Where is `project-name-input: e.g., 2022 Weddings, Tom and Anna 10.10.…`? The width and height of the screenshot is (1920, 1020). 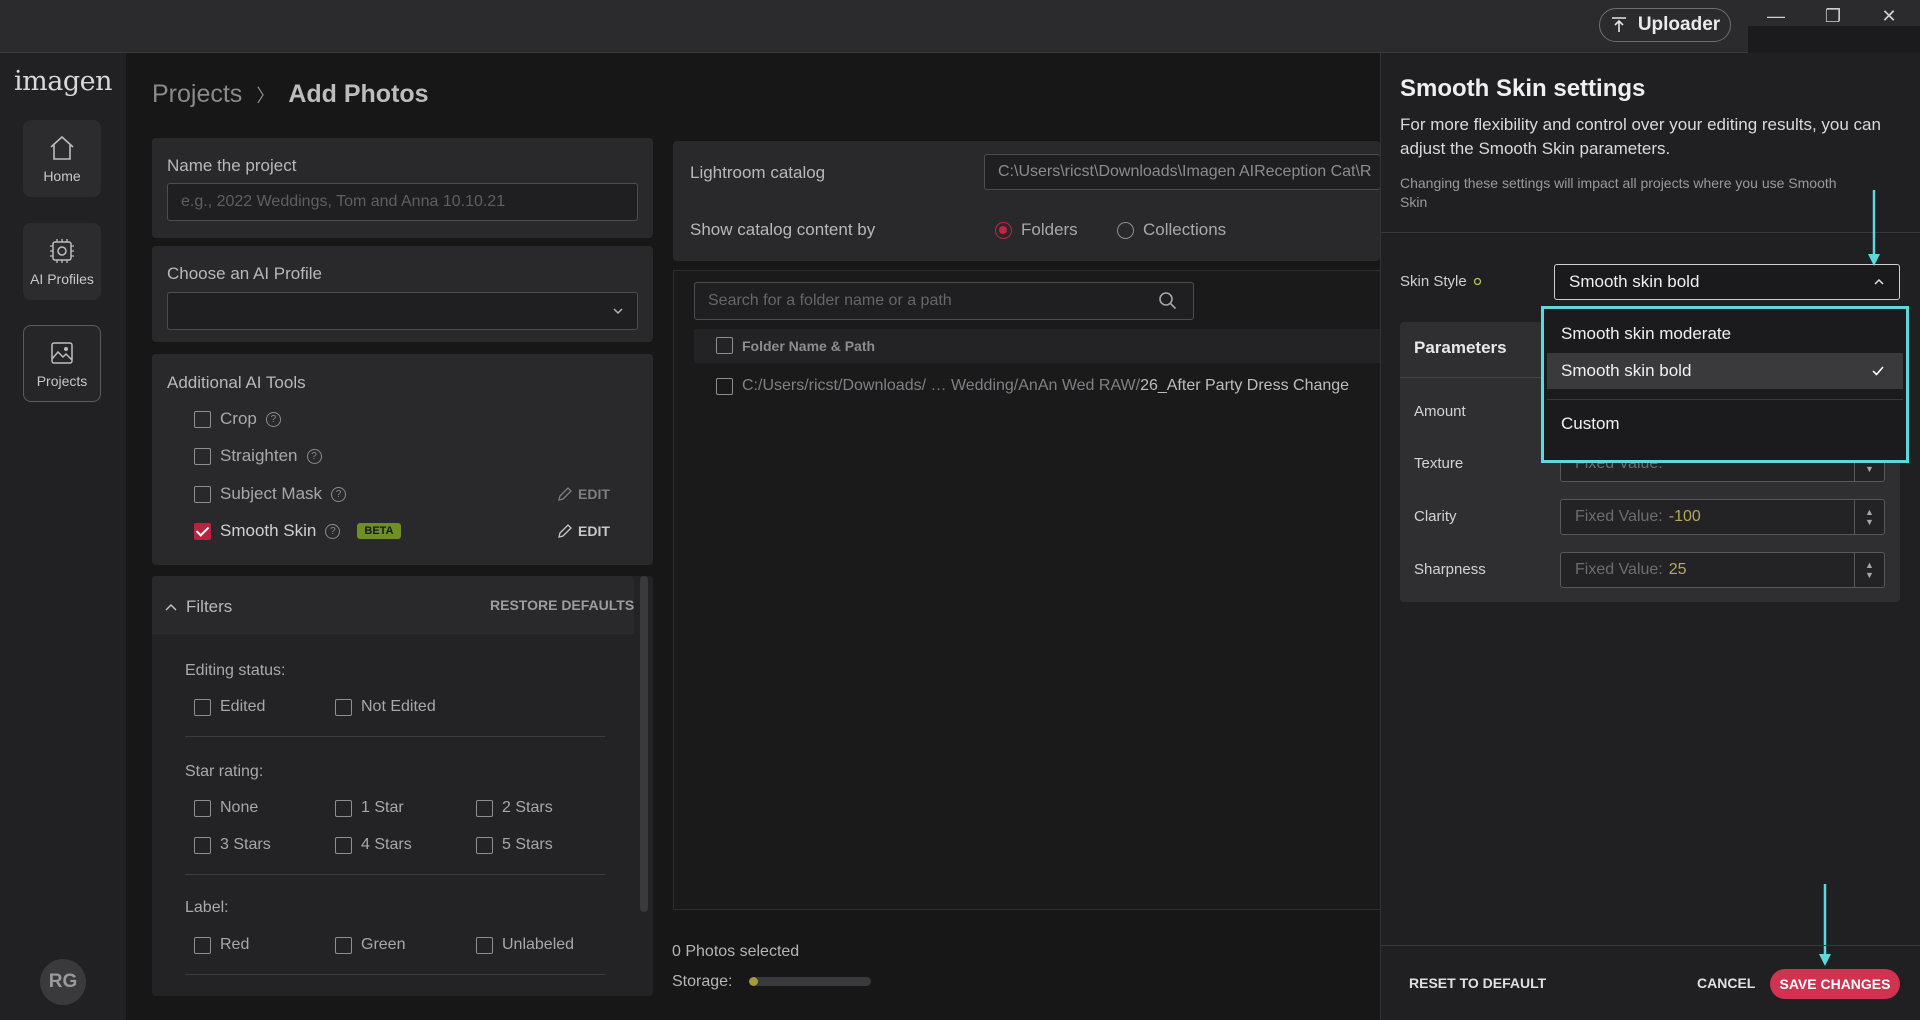
project-name-input: e.g., 2022 Weddings, Tom and Anna 10.10.… is located at coordinates (402, 202).